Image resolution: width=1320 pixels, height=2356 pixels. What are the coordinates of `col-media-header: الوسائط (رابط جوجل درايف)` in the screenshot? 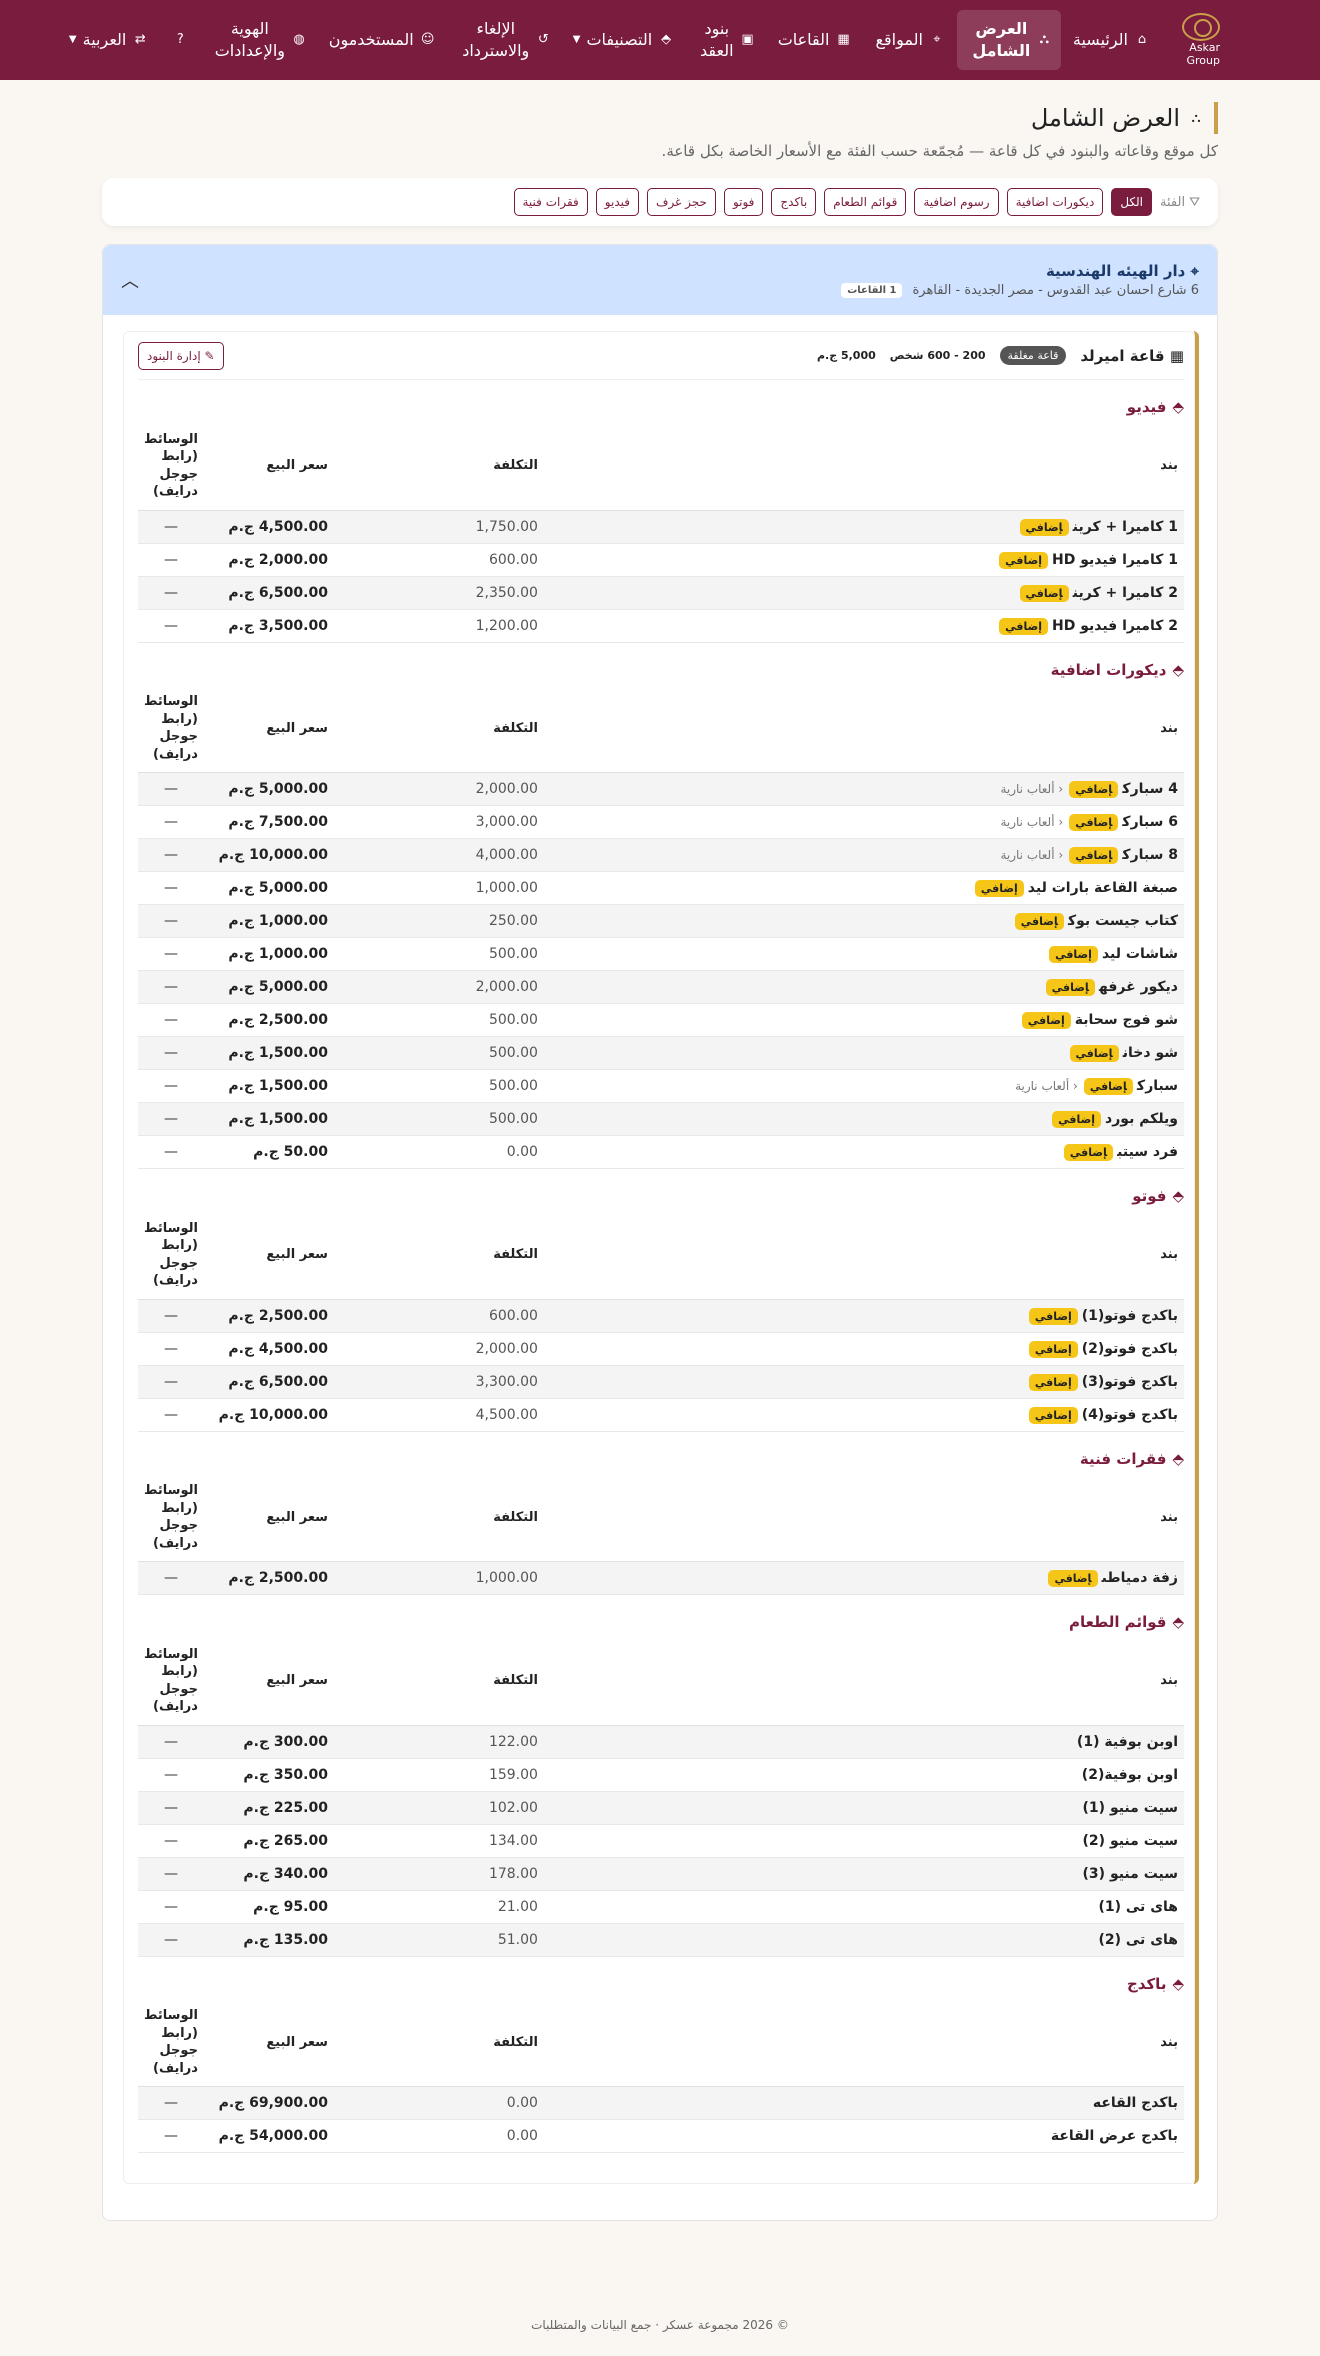 It's located at (170, 465).